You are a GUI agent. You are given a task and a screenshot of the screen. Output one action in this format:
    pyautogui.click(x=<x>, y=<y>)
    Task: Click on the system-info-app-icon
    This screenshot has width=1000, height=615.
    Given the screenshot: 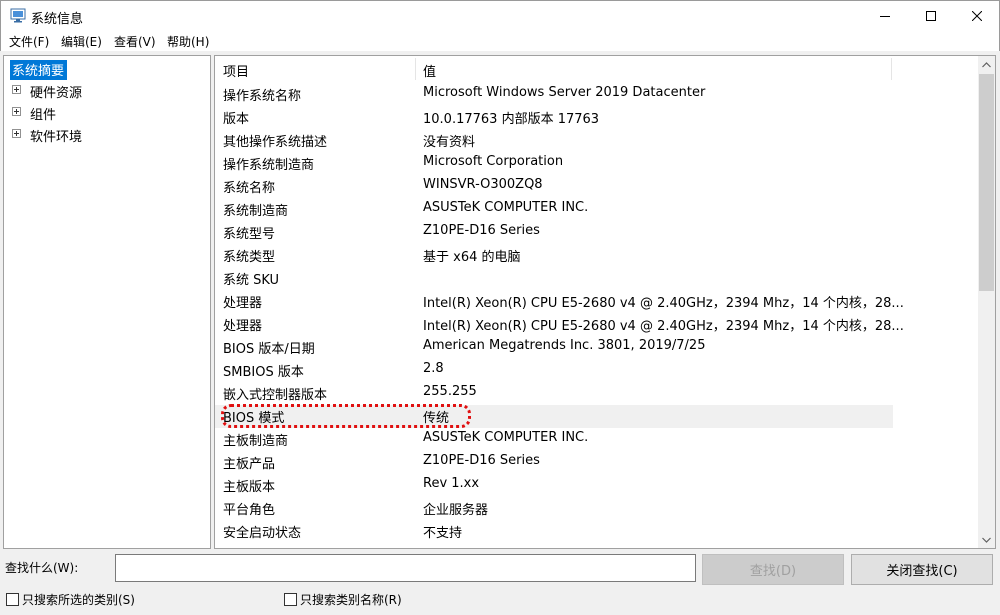 What is the action you would take?
    pyautogui.click(x=18, y=15)
    